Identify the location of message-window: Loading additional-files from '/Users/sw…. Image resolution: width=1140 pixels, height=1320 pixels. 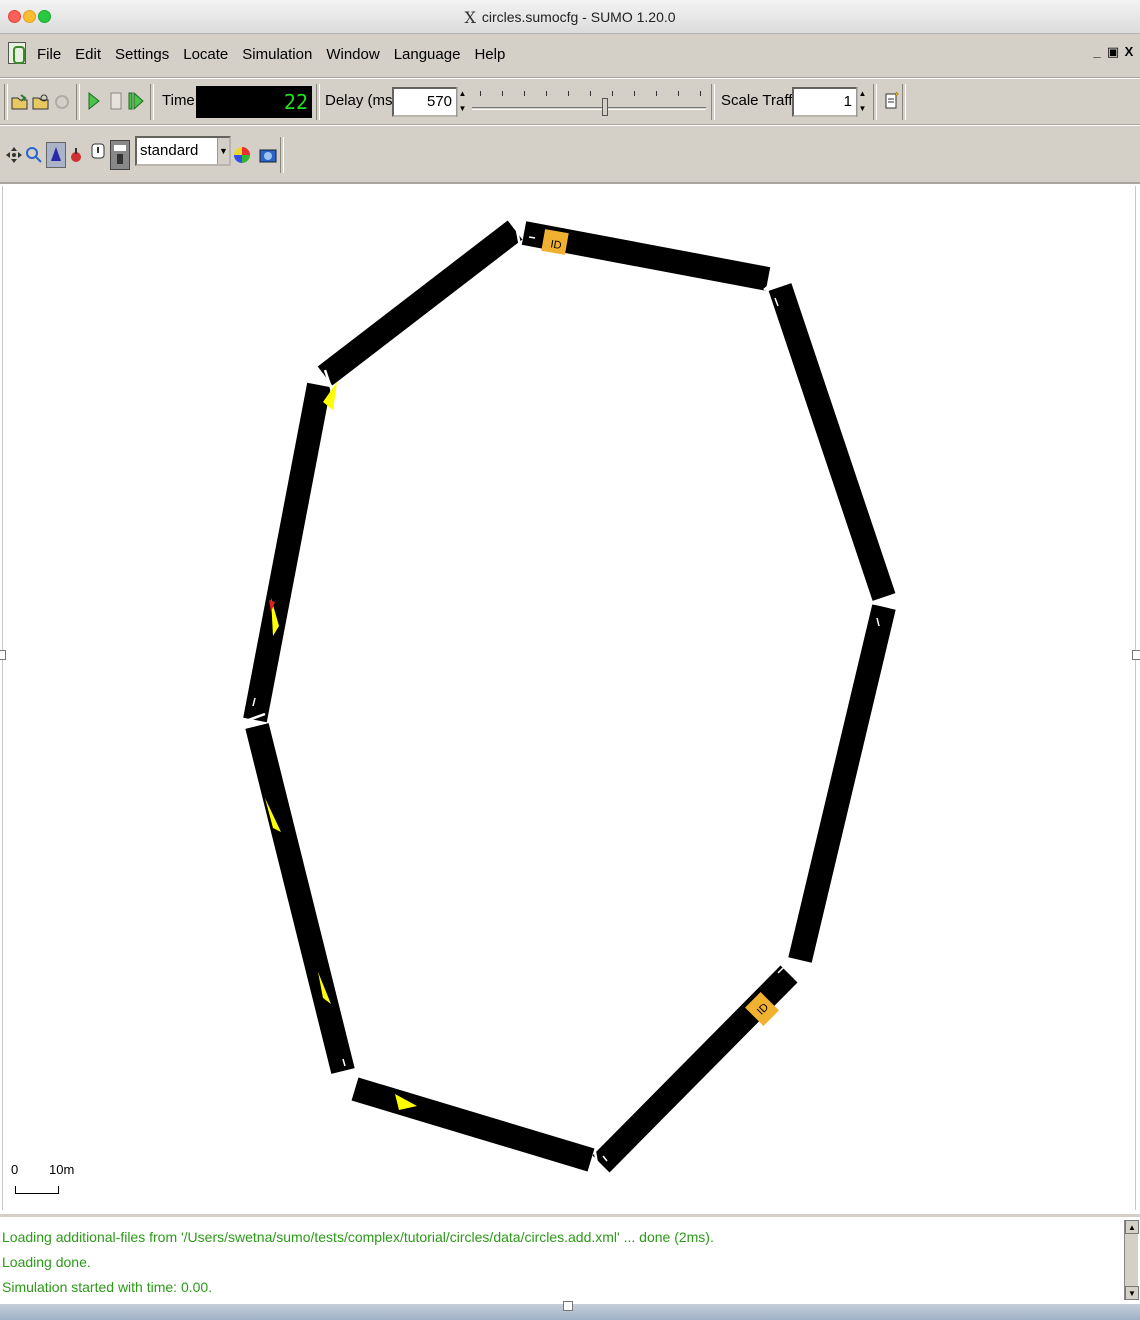
(570, 1259).